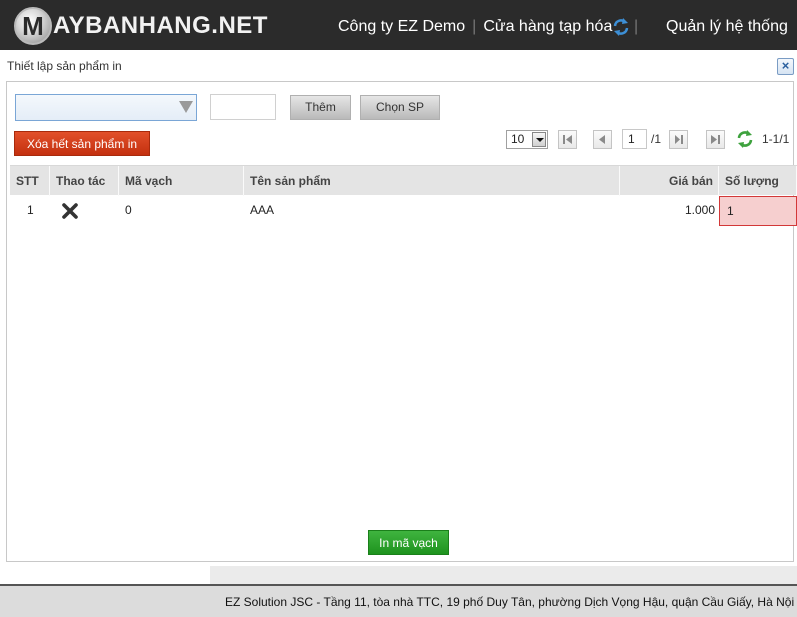 This screenshot has width=797, height=617. Describe the element at coordinates (30, 181) in the screenshot. I see `col-stt: STT` at that location.